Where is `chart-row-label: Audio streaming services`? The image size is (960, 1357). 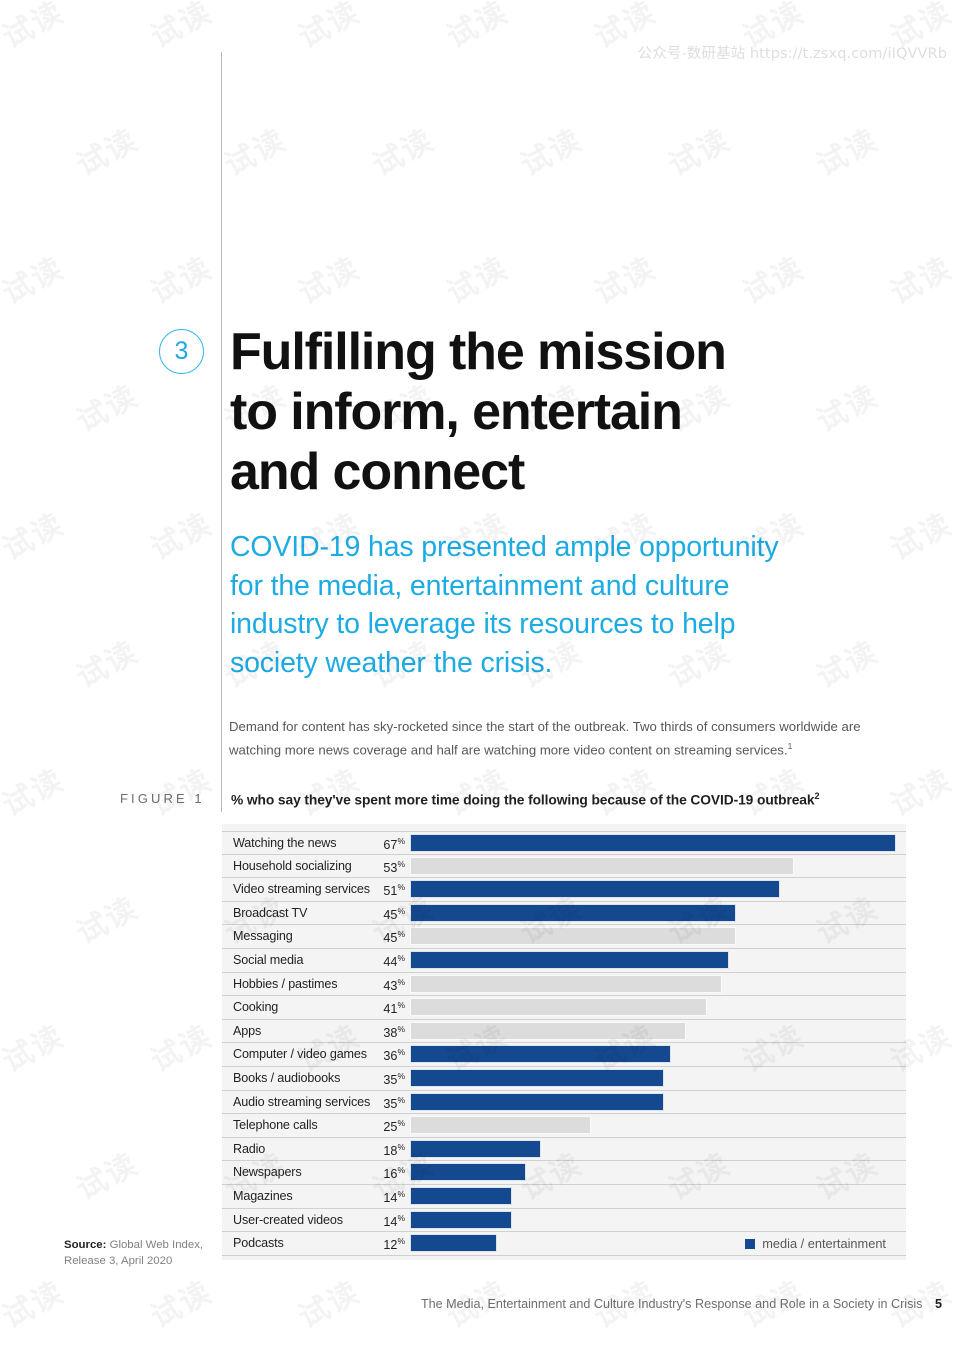 chart-row-label: Audio streaming services is located at coordinates (302, 1101).